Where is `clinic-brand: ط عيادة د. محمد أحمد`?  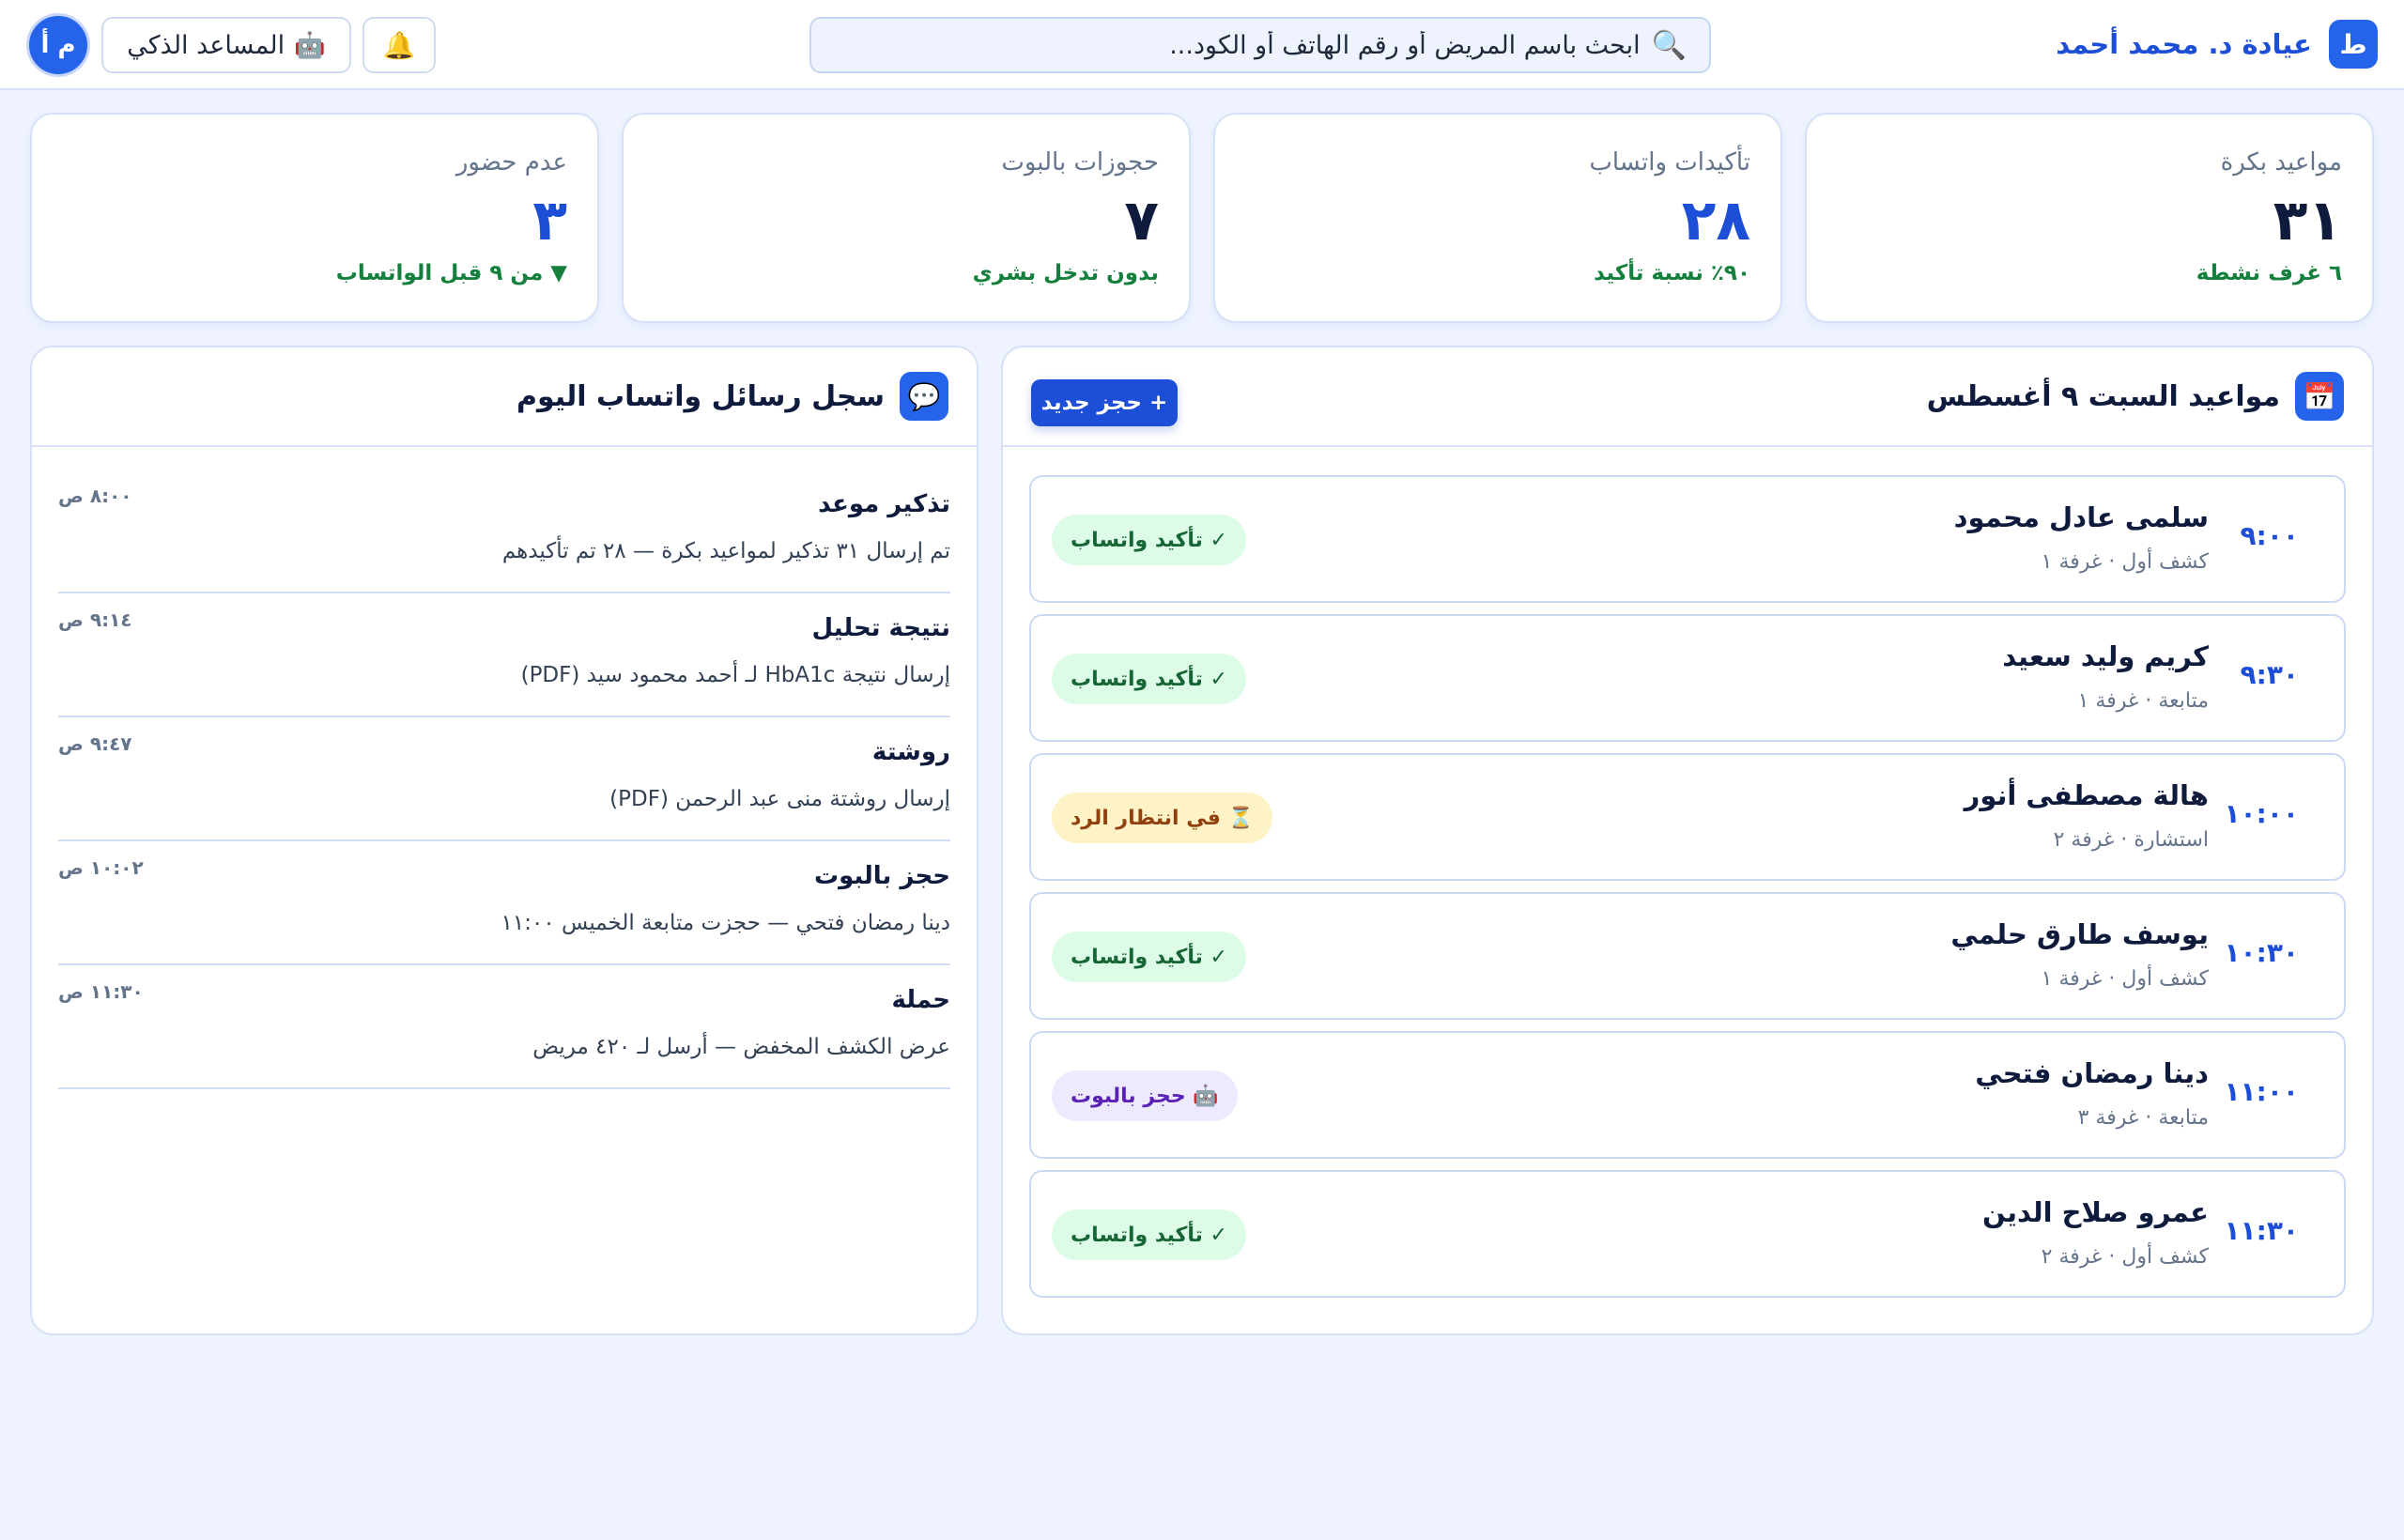 clinic-brand: ط عيادة د. محمد أحمد is located at coordinates (2217, 44).